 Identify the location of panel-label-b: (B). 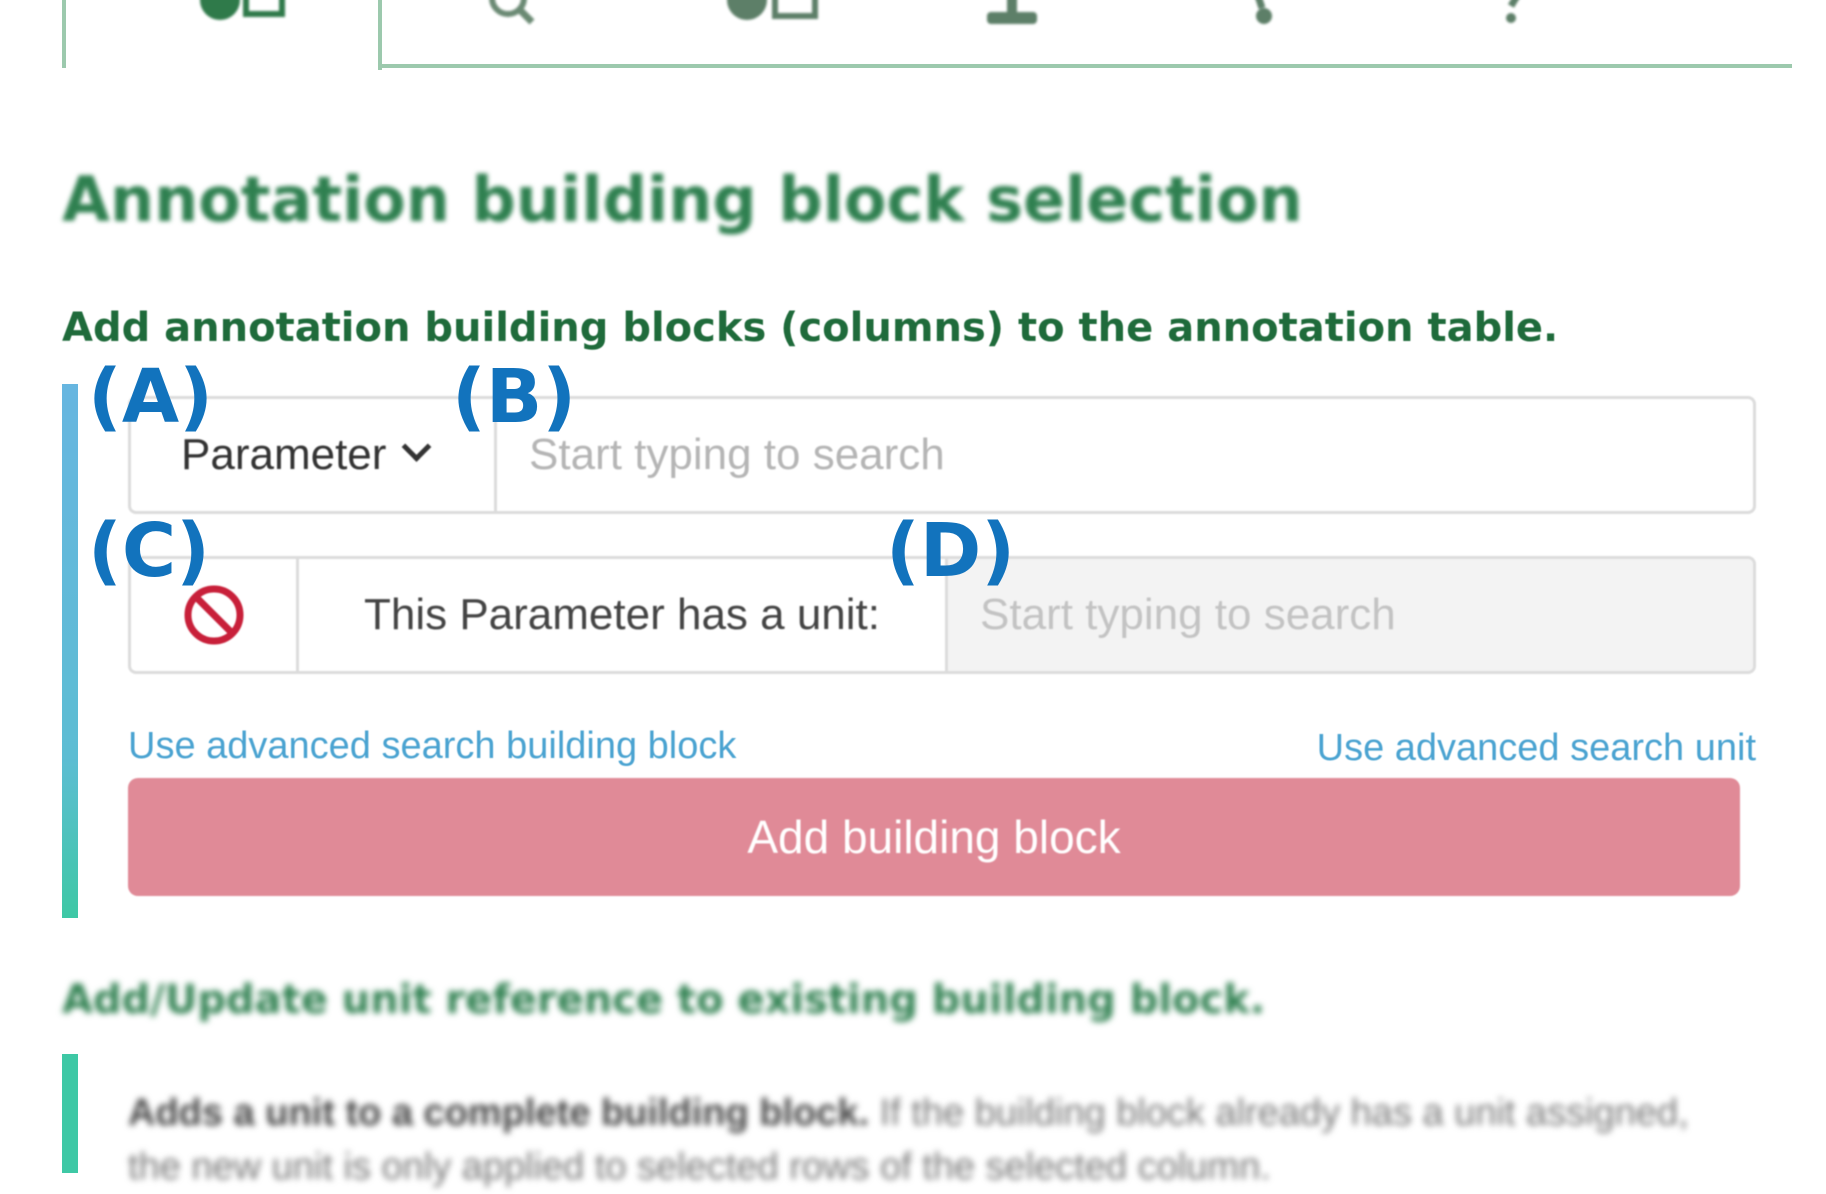
(514, 397).